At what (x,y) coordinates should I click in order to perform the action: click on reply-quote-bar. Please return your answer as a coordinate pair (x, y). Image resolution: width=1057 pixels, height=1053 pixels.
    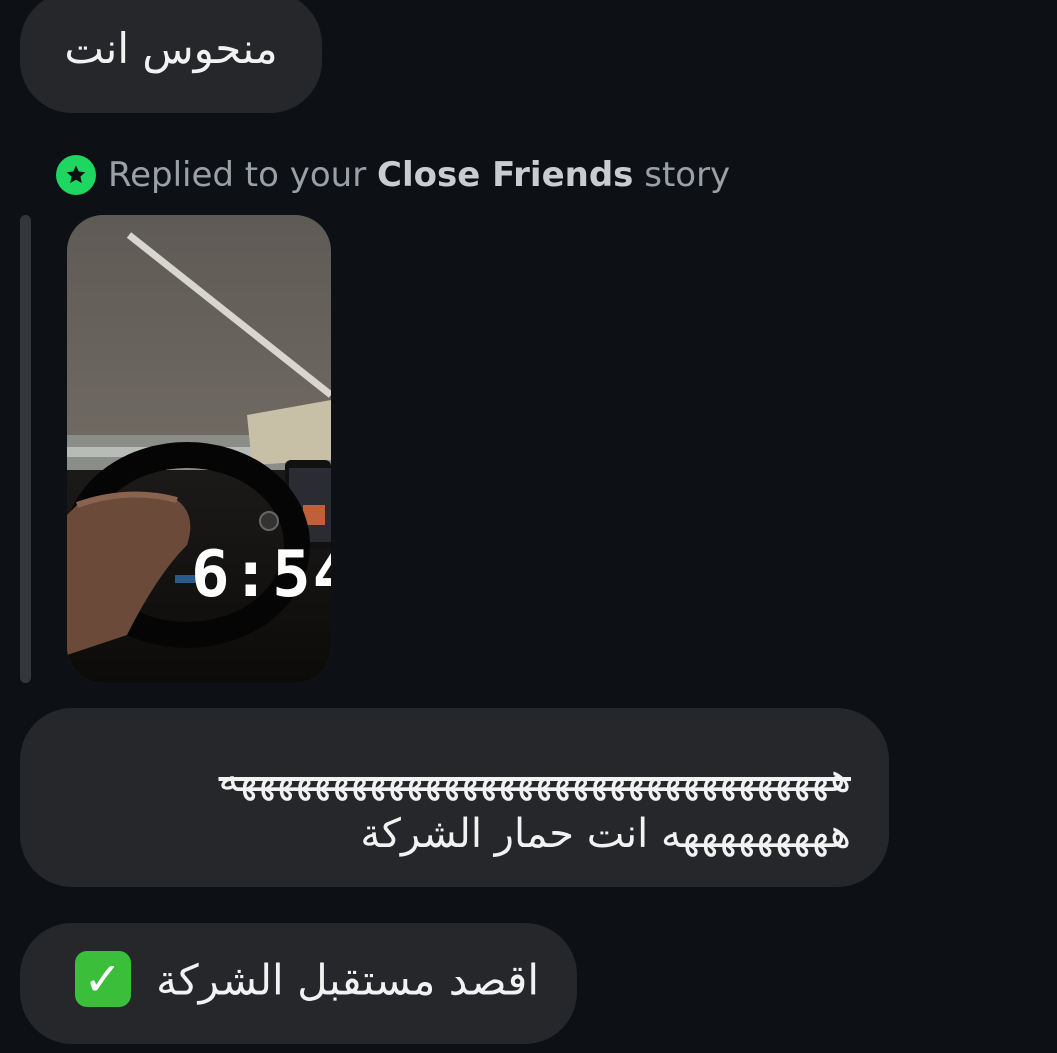
    Looking at the image, I should click on (25, 449).